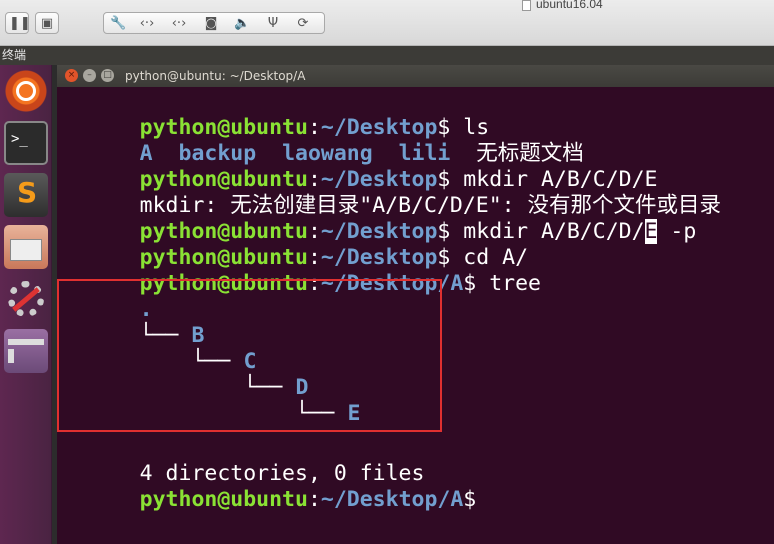 The height and width of the screenshot is (544, 774). I want to click on terminal-titlebar: × – □ python@ubuntu: ~/Desktop/A, so click(415, 76).